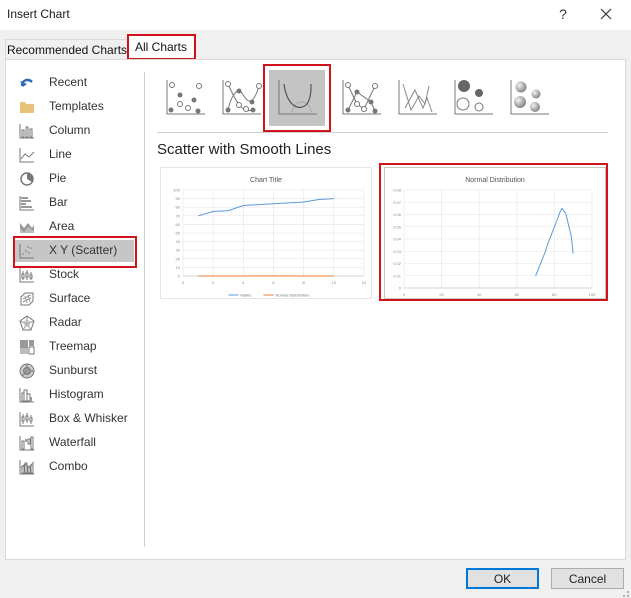 The height and width of the screenshot is (598, 631). What do you see at coordinates (382, 132) in the screenshot?
I see `gallery-divider` at bounding box center [382, 132].